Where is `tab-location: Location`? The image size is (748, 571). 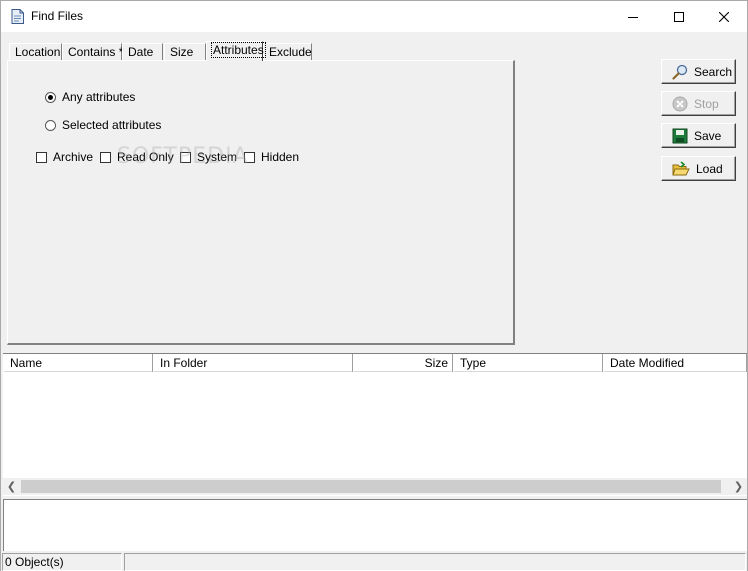
tab-location: Location is located at coordinates (35, 52).